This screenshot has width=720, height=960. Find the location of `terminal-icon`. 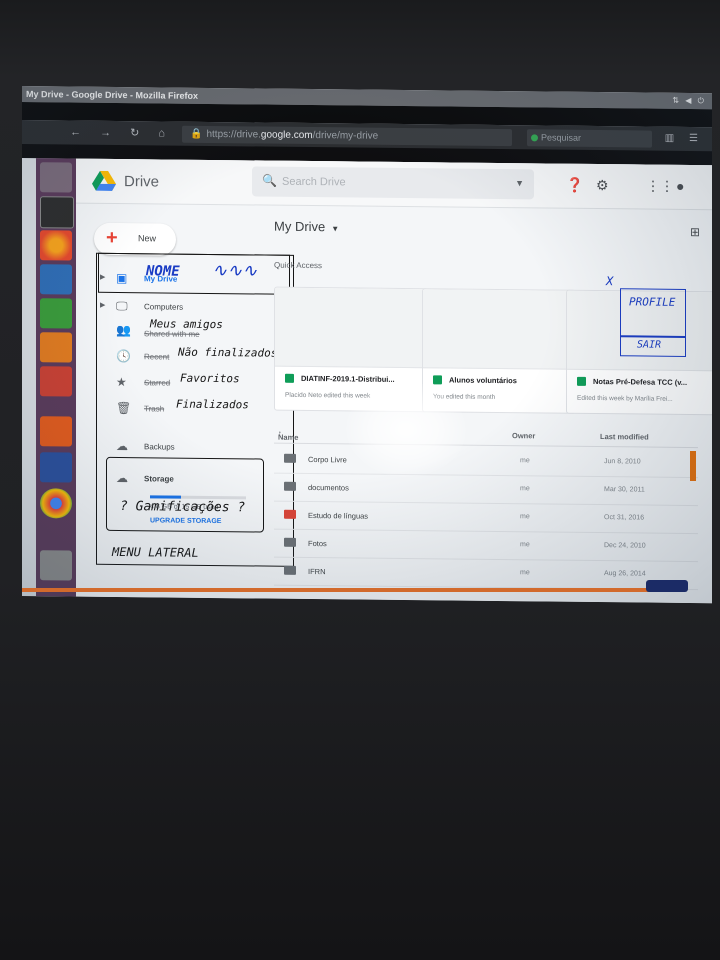

terminal-icon is located at coordinates (57, 212).